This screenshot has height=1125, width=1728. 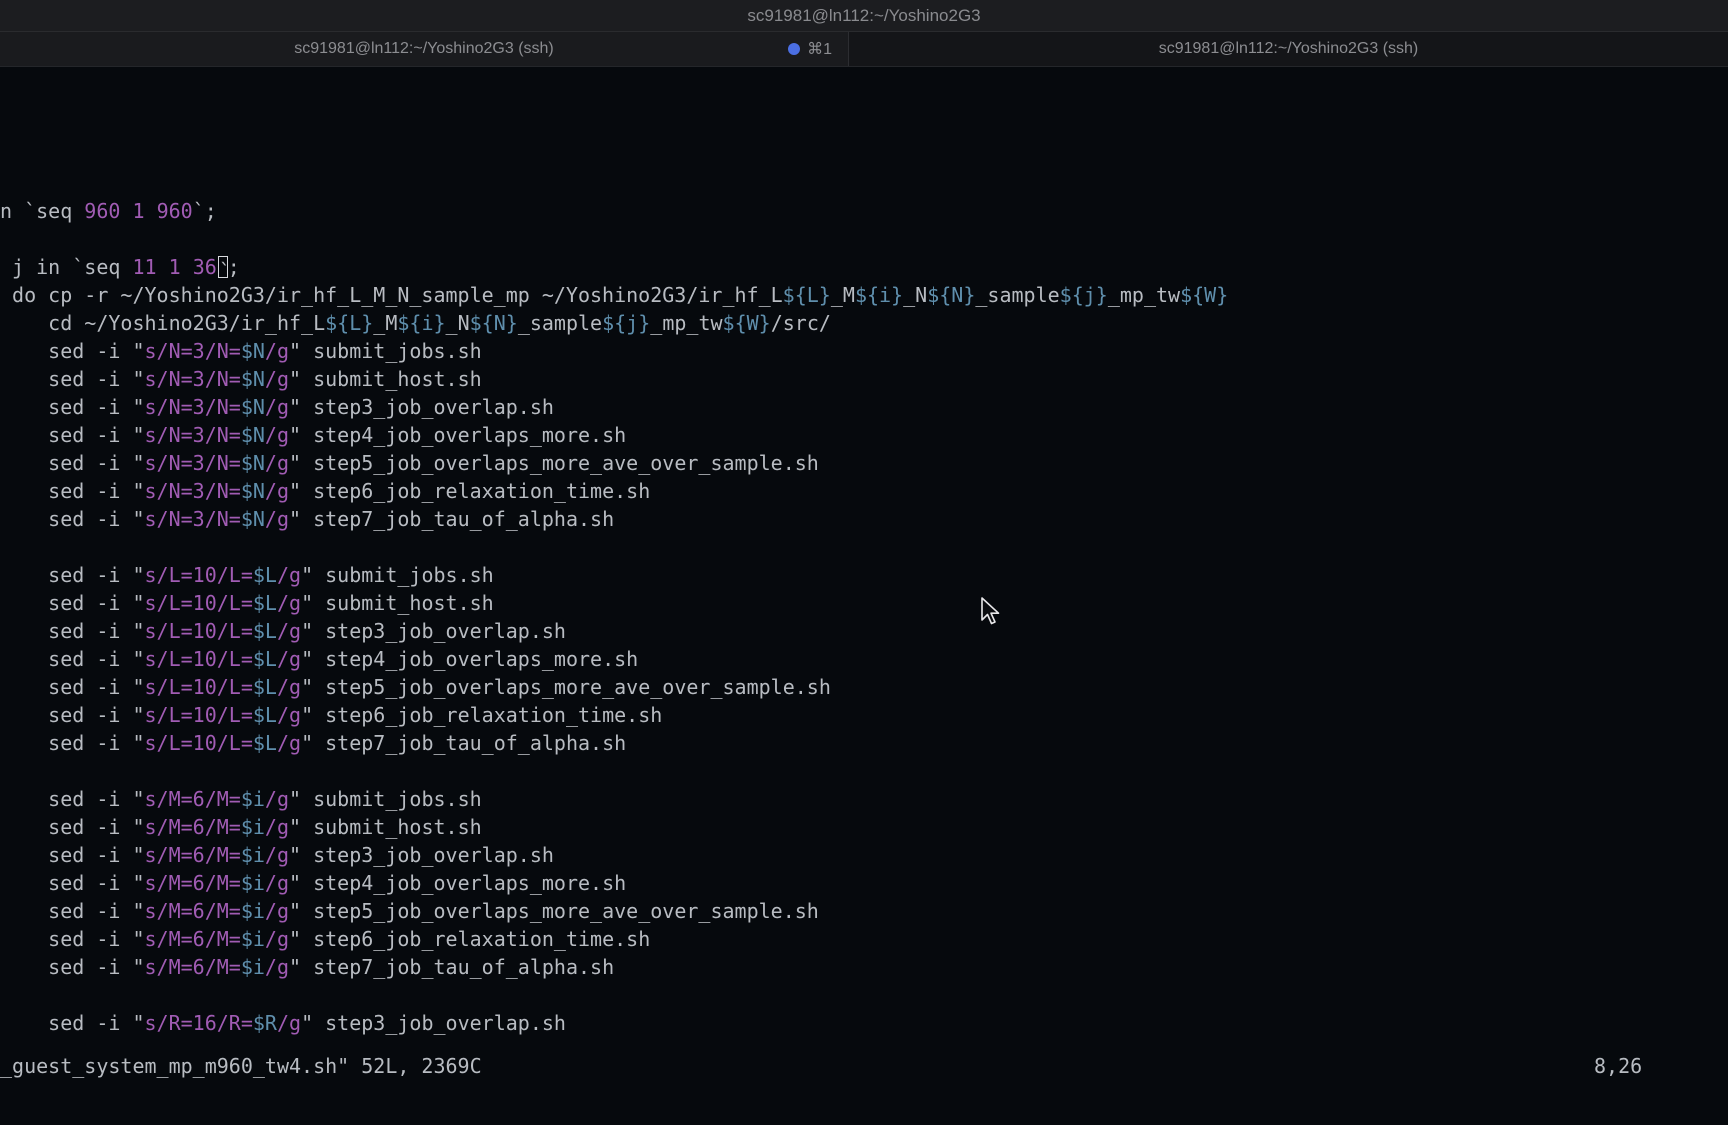 I want to click on tab-ssh-session-2: sc91981@ln112:~/Yoshino2G3 (ssh), so click(x=1288, y=49).